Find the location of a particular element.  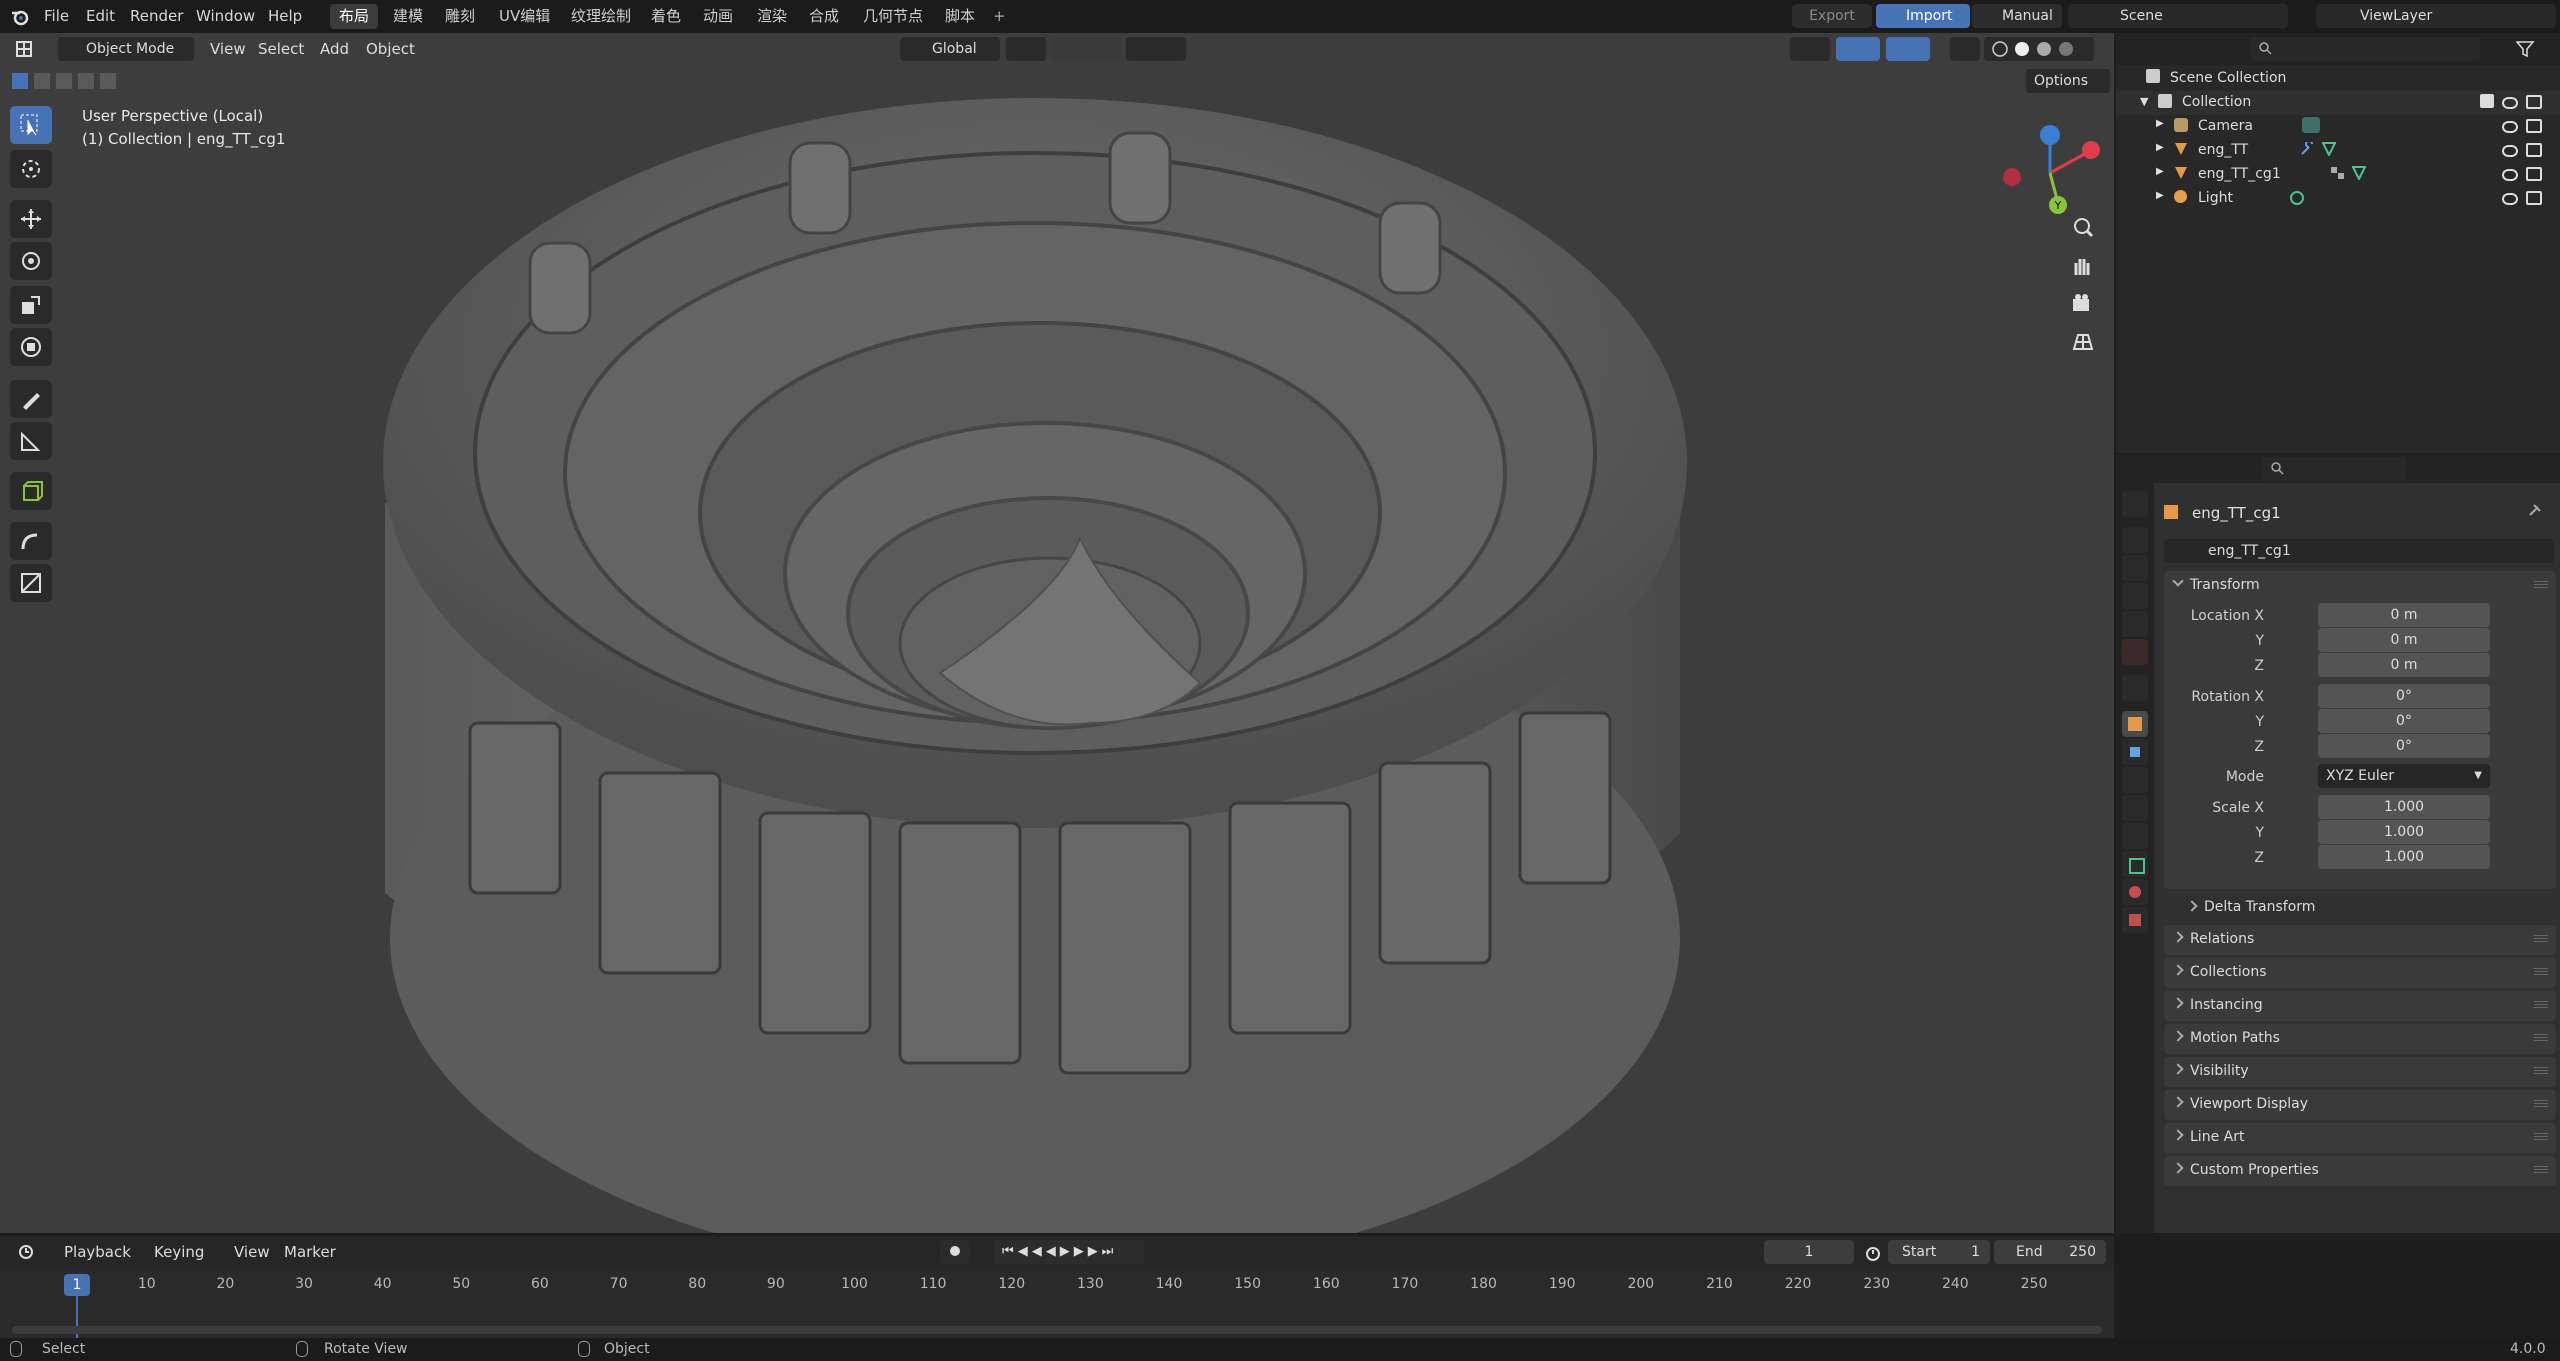

menu-file: File is located at coordinates (56, 16).